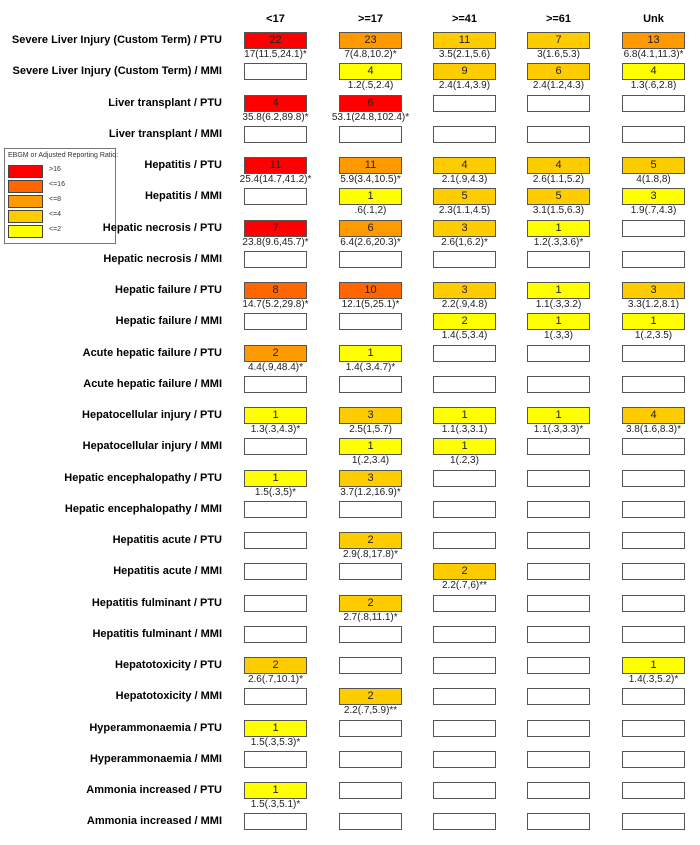 This screenshot has height=845, width=700. What do you see at coordinates (154, 790) in the screenshot?
I see `row-label: Ammonia increased / PTU` at bounding box center [154, 790].